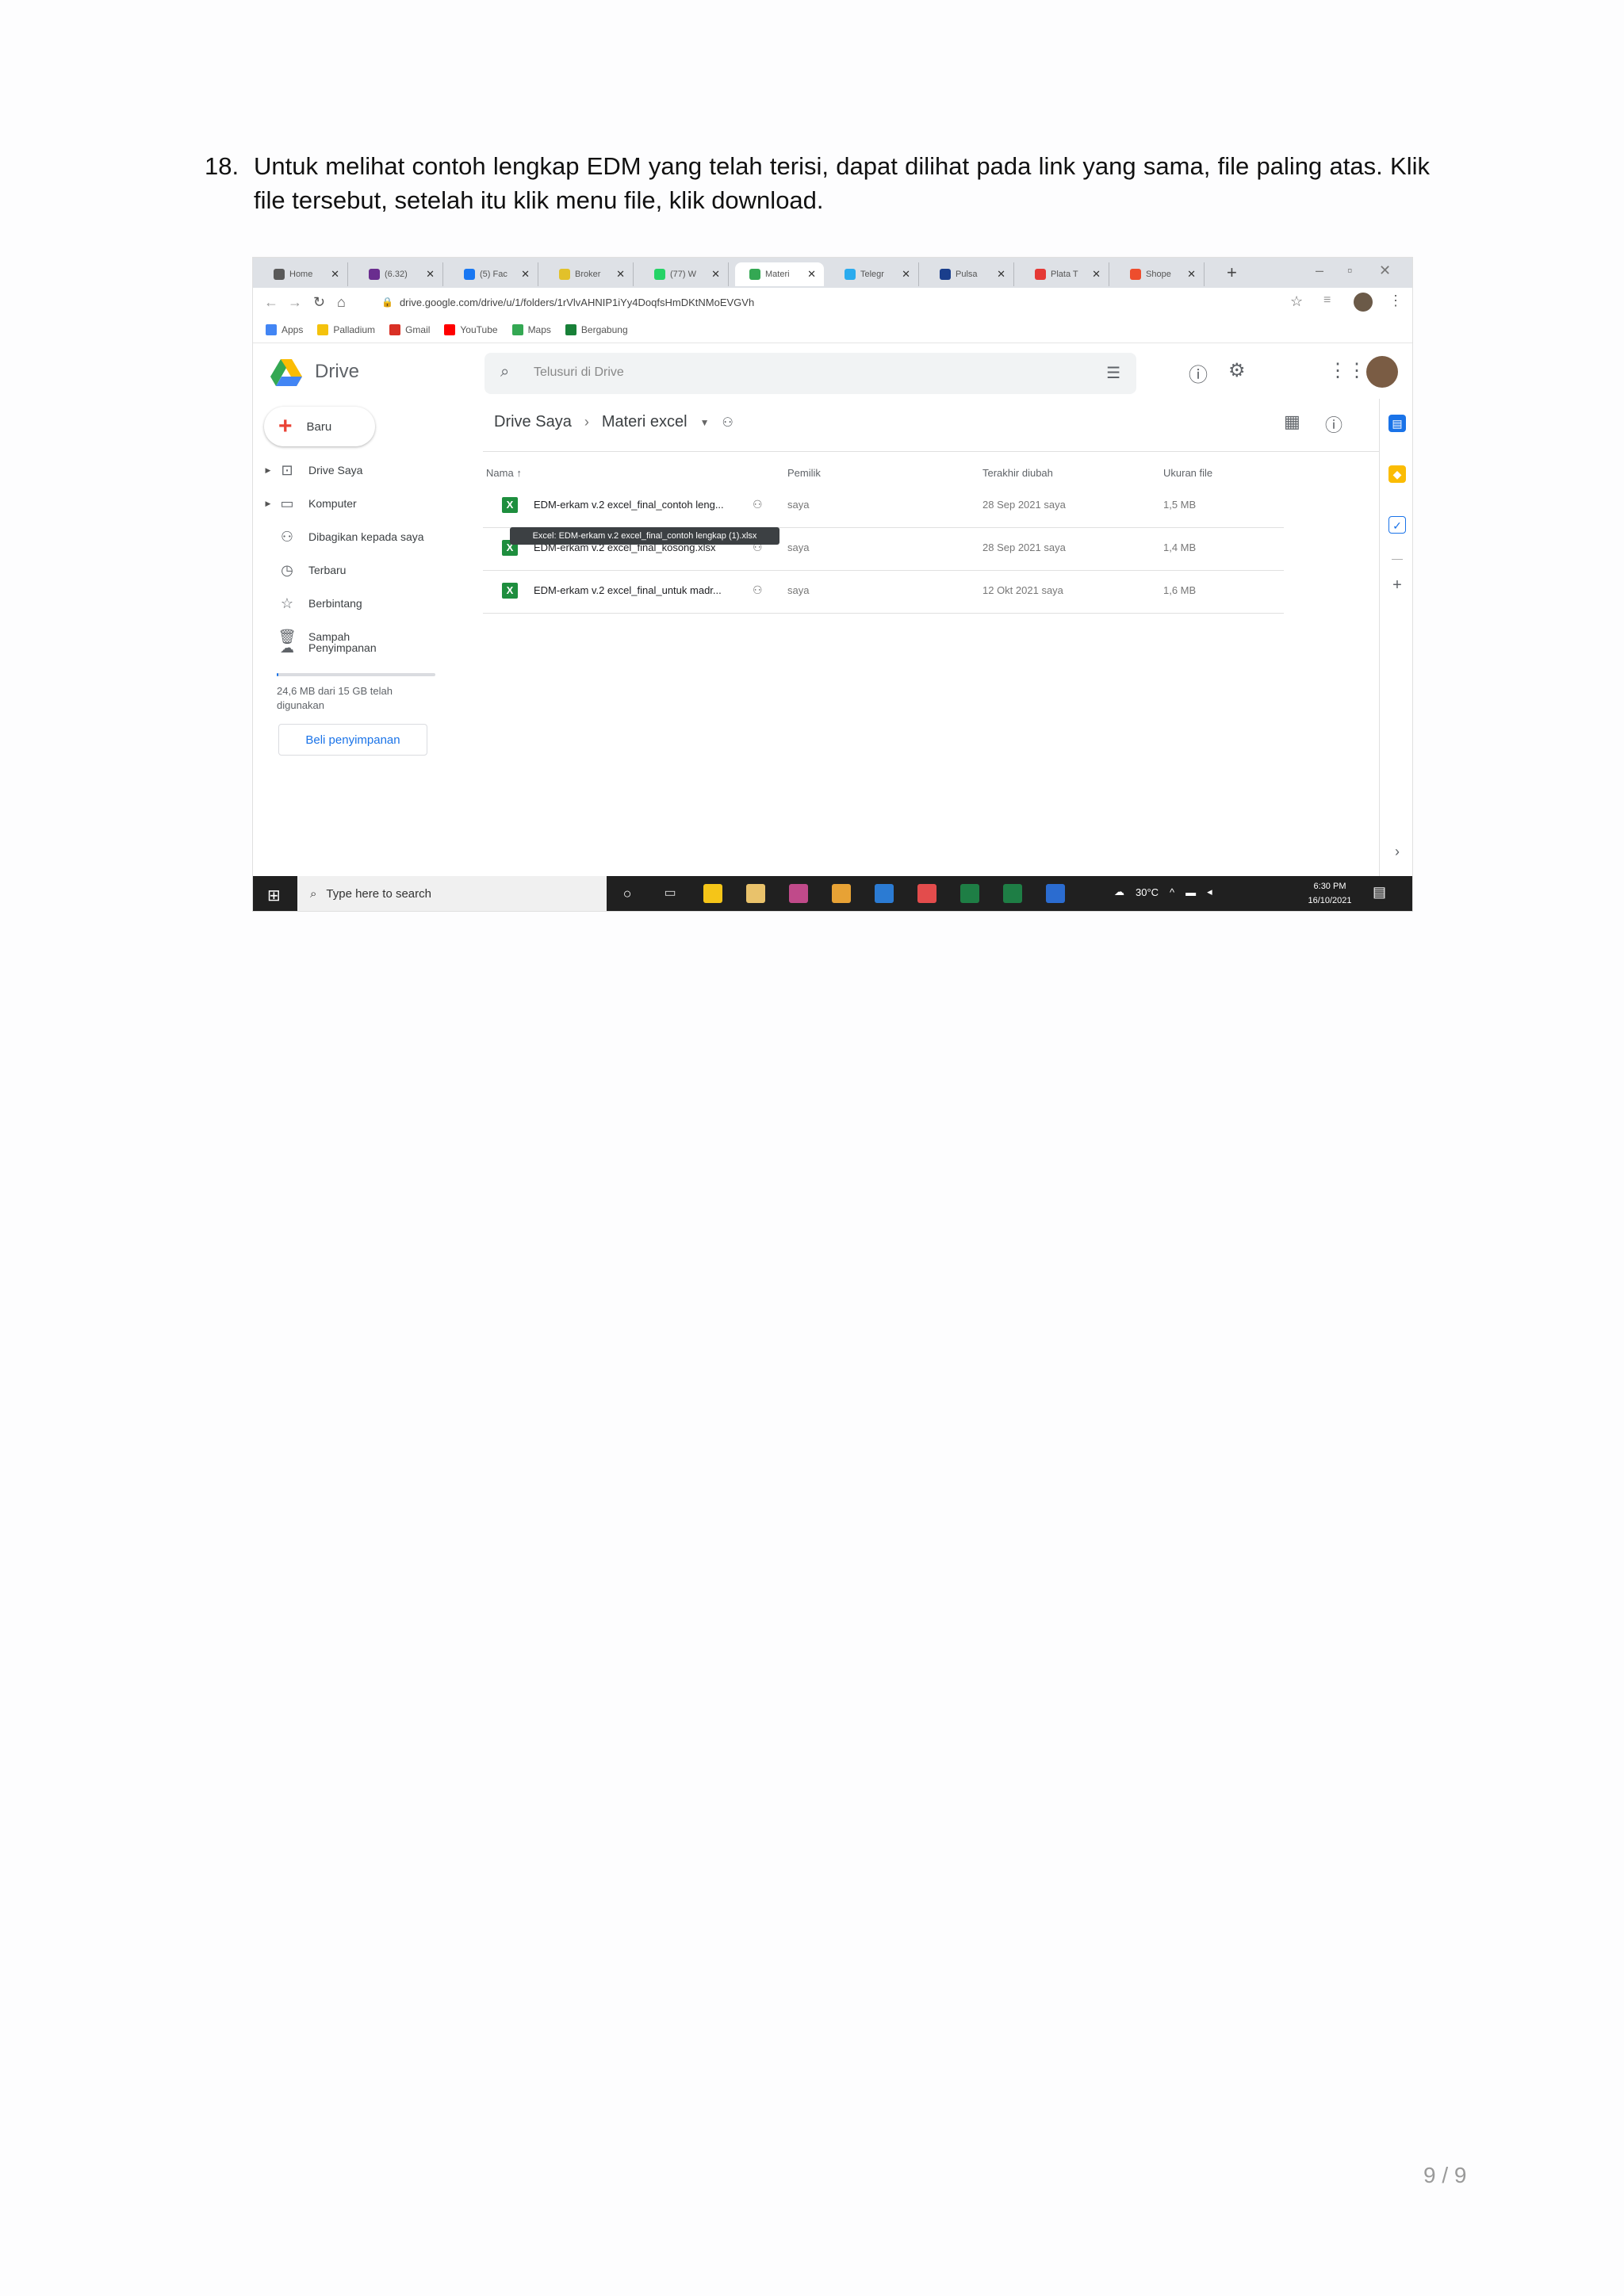  Describe the element at coordinates (1333, 424) in the screenshot. I see `info-icon: ⓘ` at that location.